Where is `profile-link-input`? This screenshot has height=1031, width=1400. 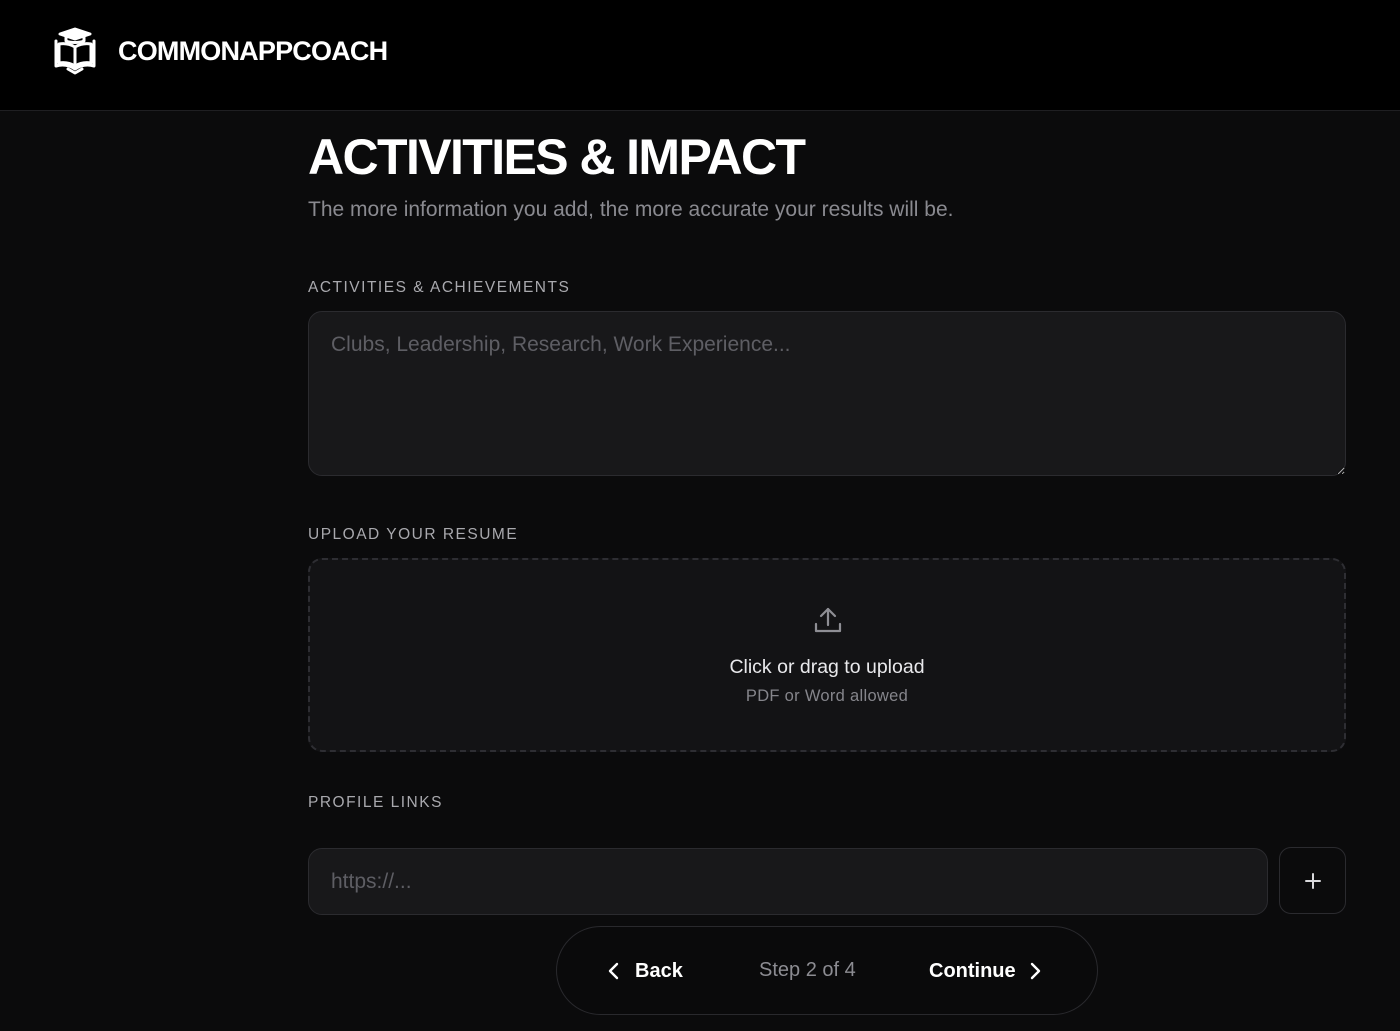 profile-link-input is located at coordinates (788, 881).